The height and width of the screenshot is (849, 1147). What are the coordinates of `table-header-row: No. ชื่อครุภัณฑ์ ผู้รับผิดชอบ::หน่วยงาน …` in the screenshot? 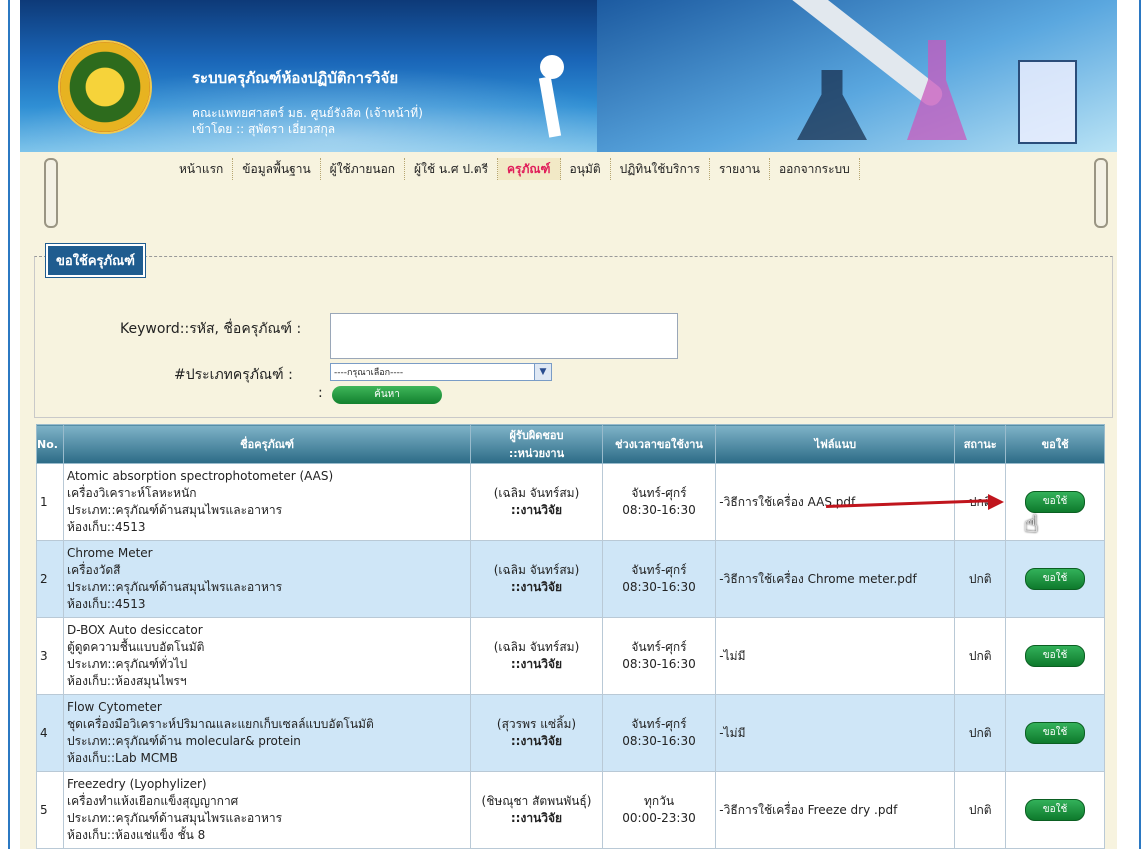 It's located at (570, 444).